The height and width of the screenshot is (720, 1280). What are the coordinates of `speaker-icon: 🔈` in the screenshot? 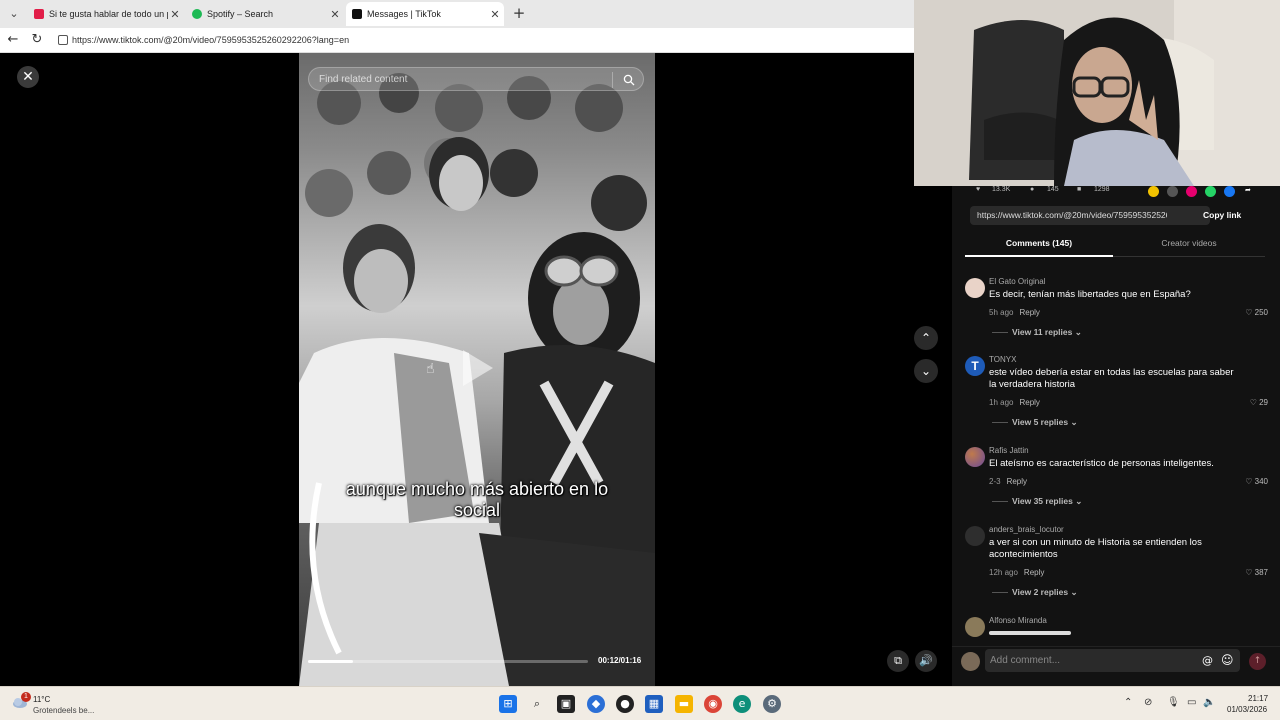 It's located at (1209, 702).